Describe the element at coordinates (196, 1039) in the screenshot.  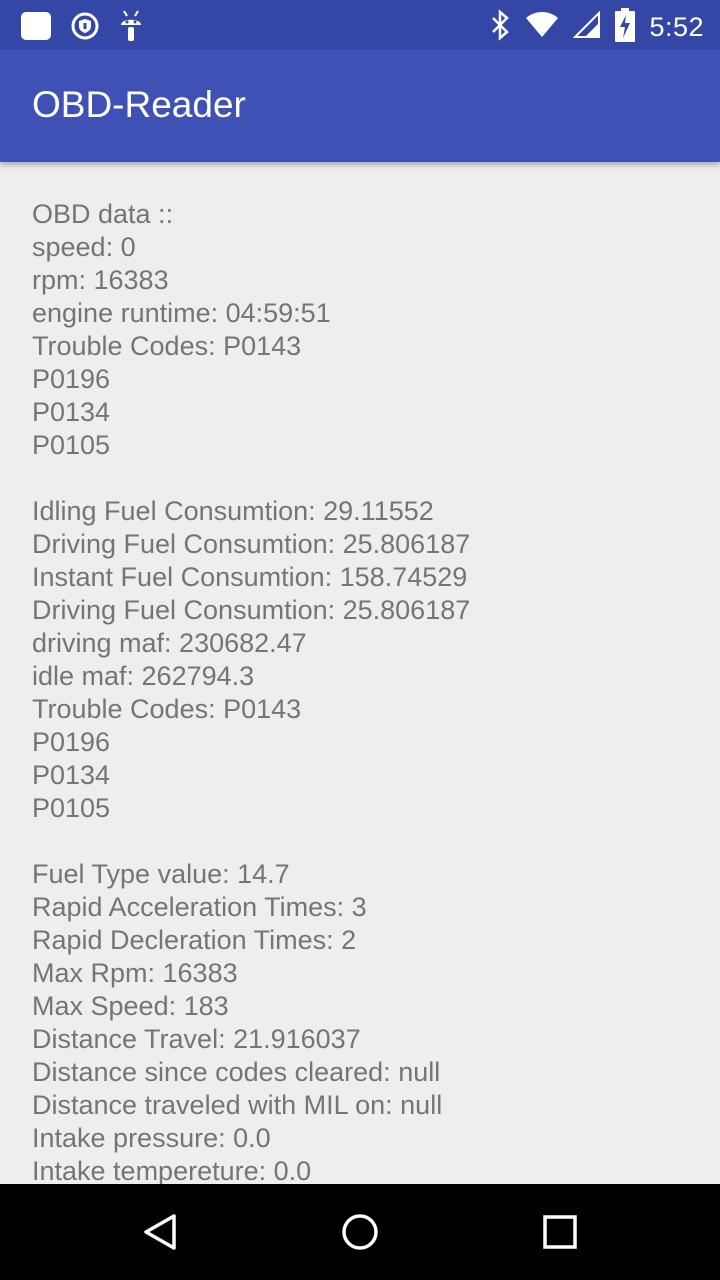
I see `obd-data-line: Distance Travel: 21.916037` at that location.